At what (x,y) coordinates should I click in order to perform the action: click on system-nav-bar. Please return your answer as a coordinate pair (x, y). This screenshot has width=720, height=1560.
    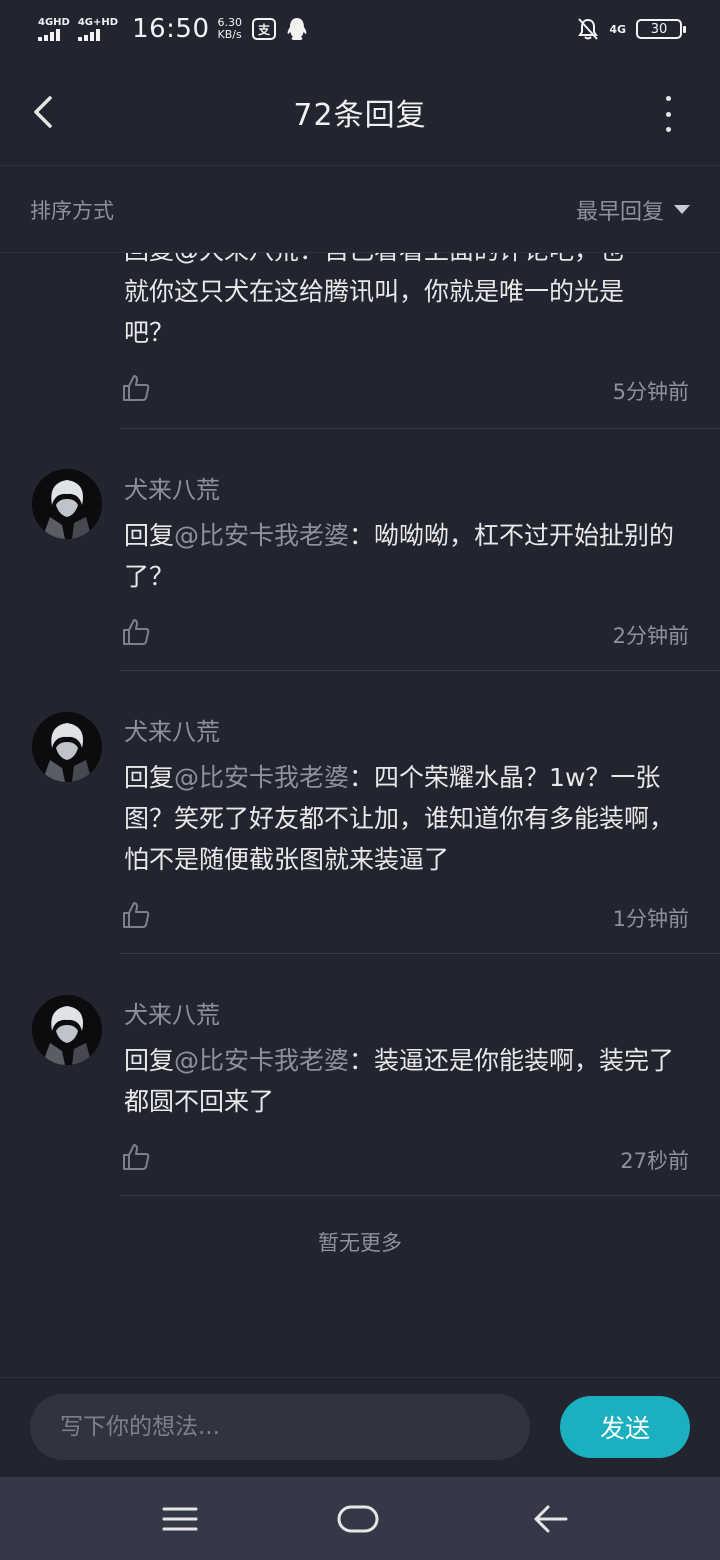
    Looking at the image, I should click on (360, 1518).